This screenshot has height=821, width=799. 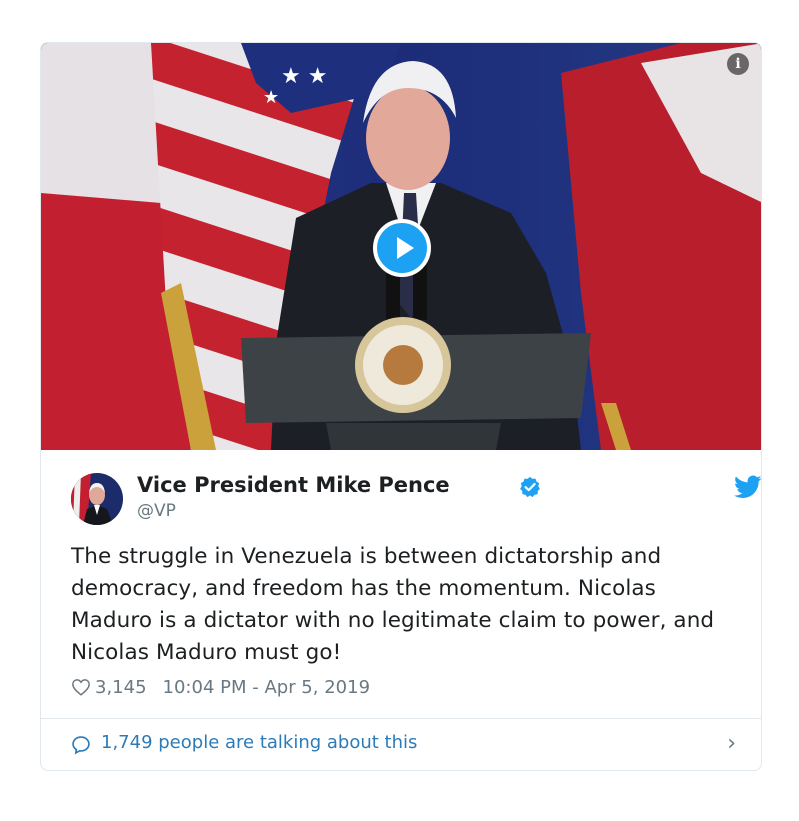 What do you see at coordinates (405, 248) in the screenshot?
I see `play-icon` at bounding box center [405, 248].